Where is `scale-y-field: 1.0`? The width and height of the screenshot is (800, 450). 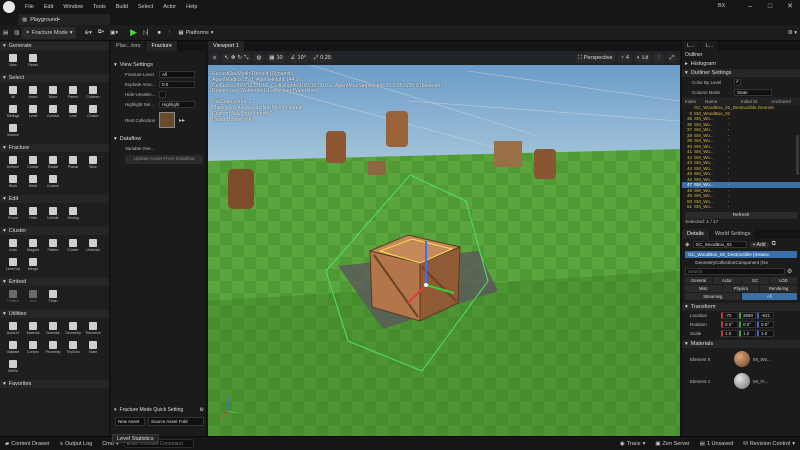
scale-y-field: 1.0 is located at coordinates (747, 333).